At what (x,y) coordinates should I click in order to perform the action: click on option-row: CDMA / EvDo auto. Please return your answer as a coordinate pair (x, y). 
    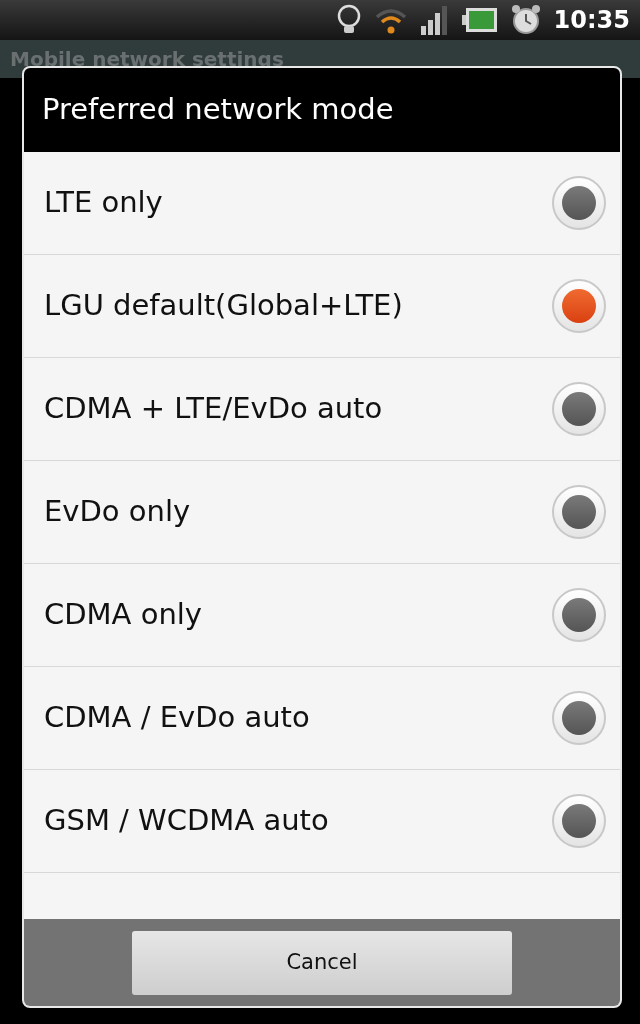
    Looking at the image, I should click on (322, 718).